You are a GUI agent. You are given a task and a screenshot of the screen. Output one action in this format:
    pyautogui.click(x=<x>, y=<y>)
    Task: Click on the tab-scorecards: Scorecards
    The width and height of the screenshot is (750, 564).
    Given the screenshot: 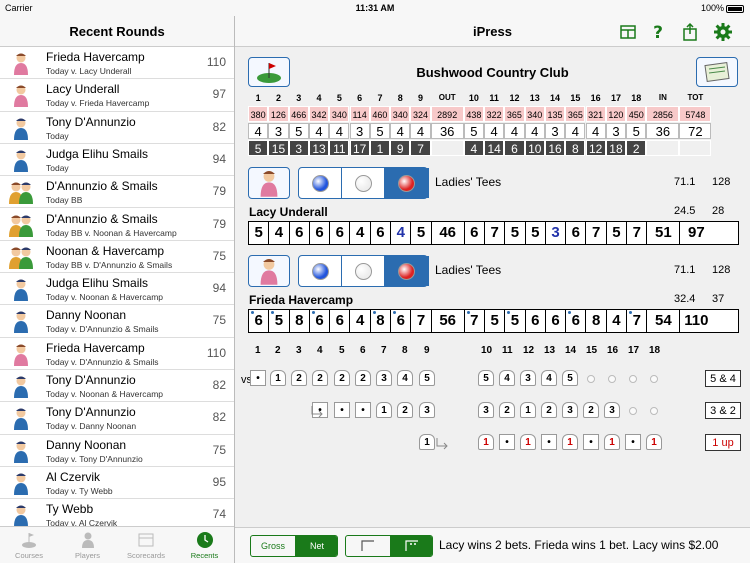 What is the action you would take?
    pyautogui.click(x=146, y=545)
    